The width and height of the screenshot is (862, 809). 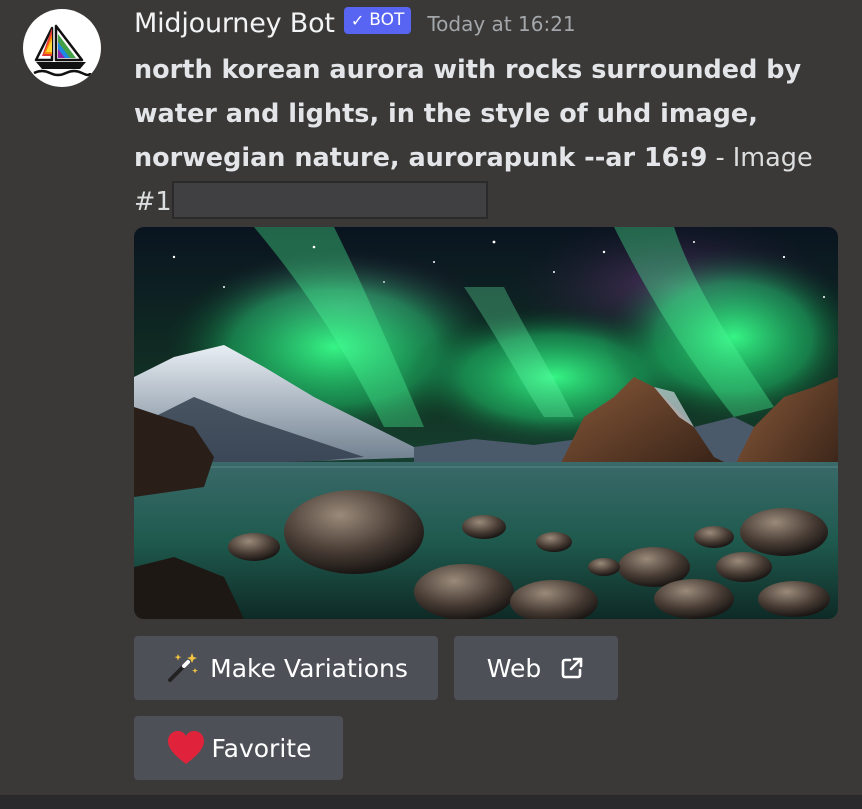 I want to click on make-variations-label: Make Variations, so click(x=309, y=668).